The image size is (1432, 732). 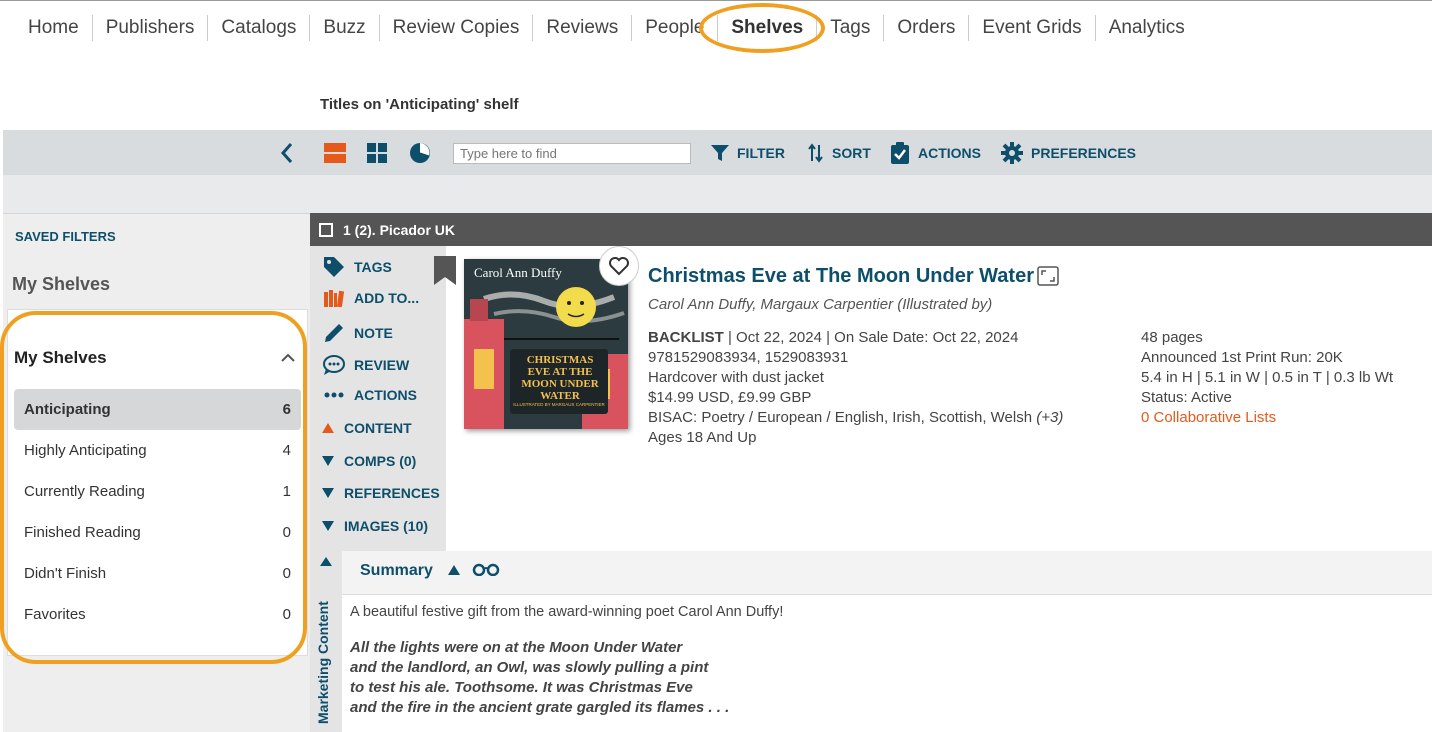 I want to click on comps-toggle: COMPS (0), so click(x=368, y=461).